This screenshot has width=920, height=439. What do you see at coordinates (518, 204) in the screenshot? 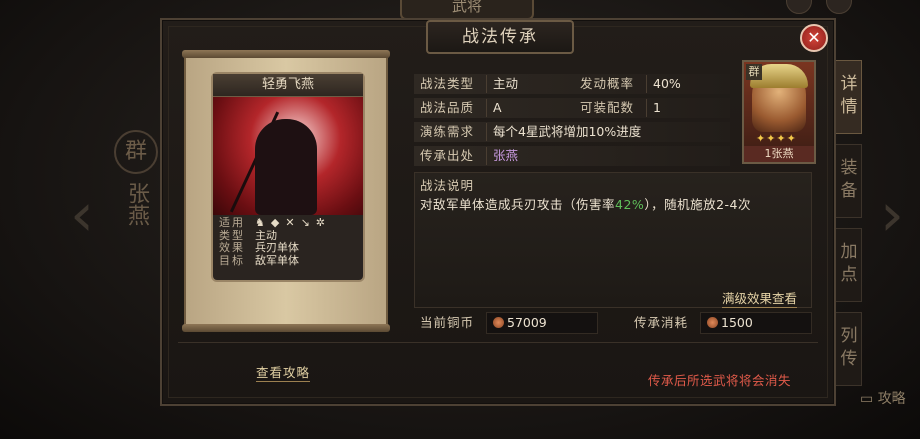
I see `description-text-before: 对敌军单体造成兵刃攻击（伤害率` at bounding box center [518, 204].